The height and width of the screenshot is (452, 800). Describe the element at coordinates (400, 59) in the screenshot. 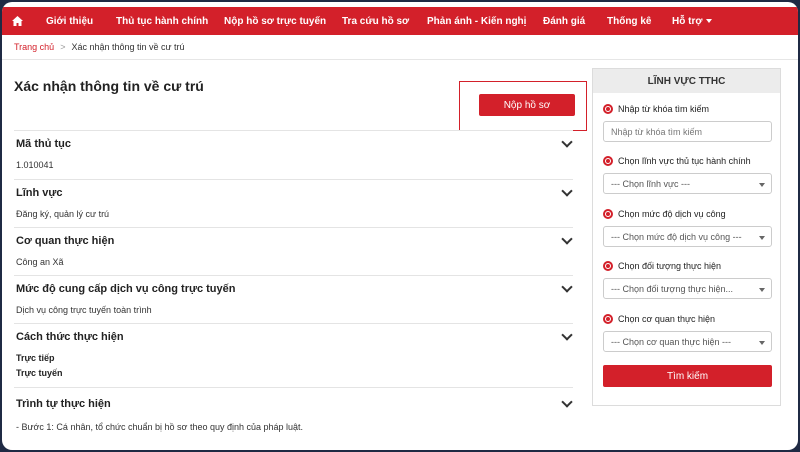

I see `divider` at that location.